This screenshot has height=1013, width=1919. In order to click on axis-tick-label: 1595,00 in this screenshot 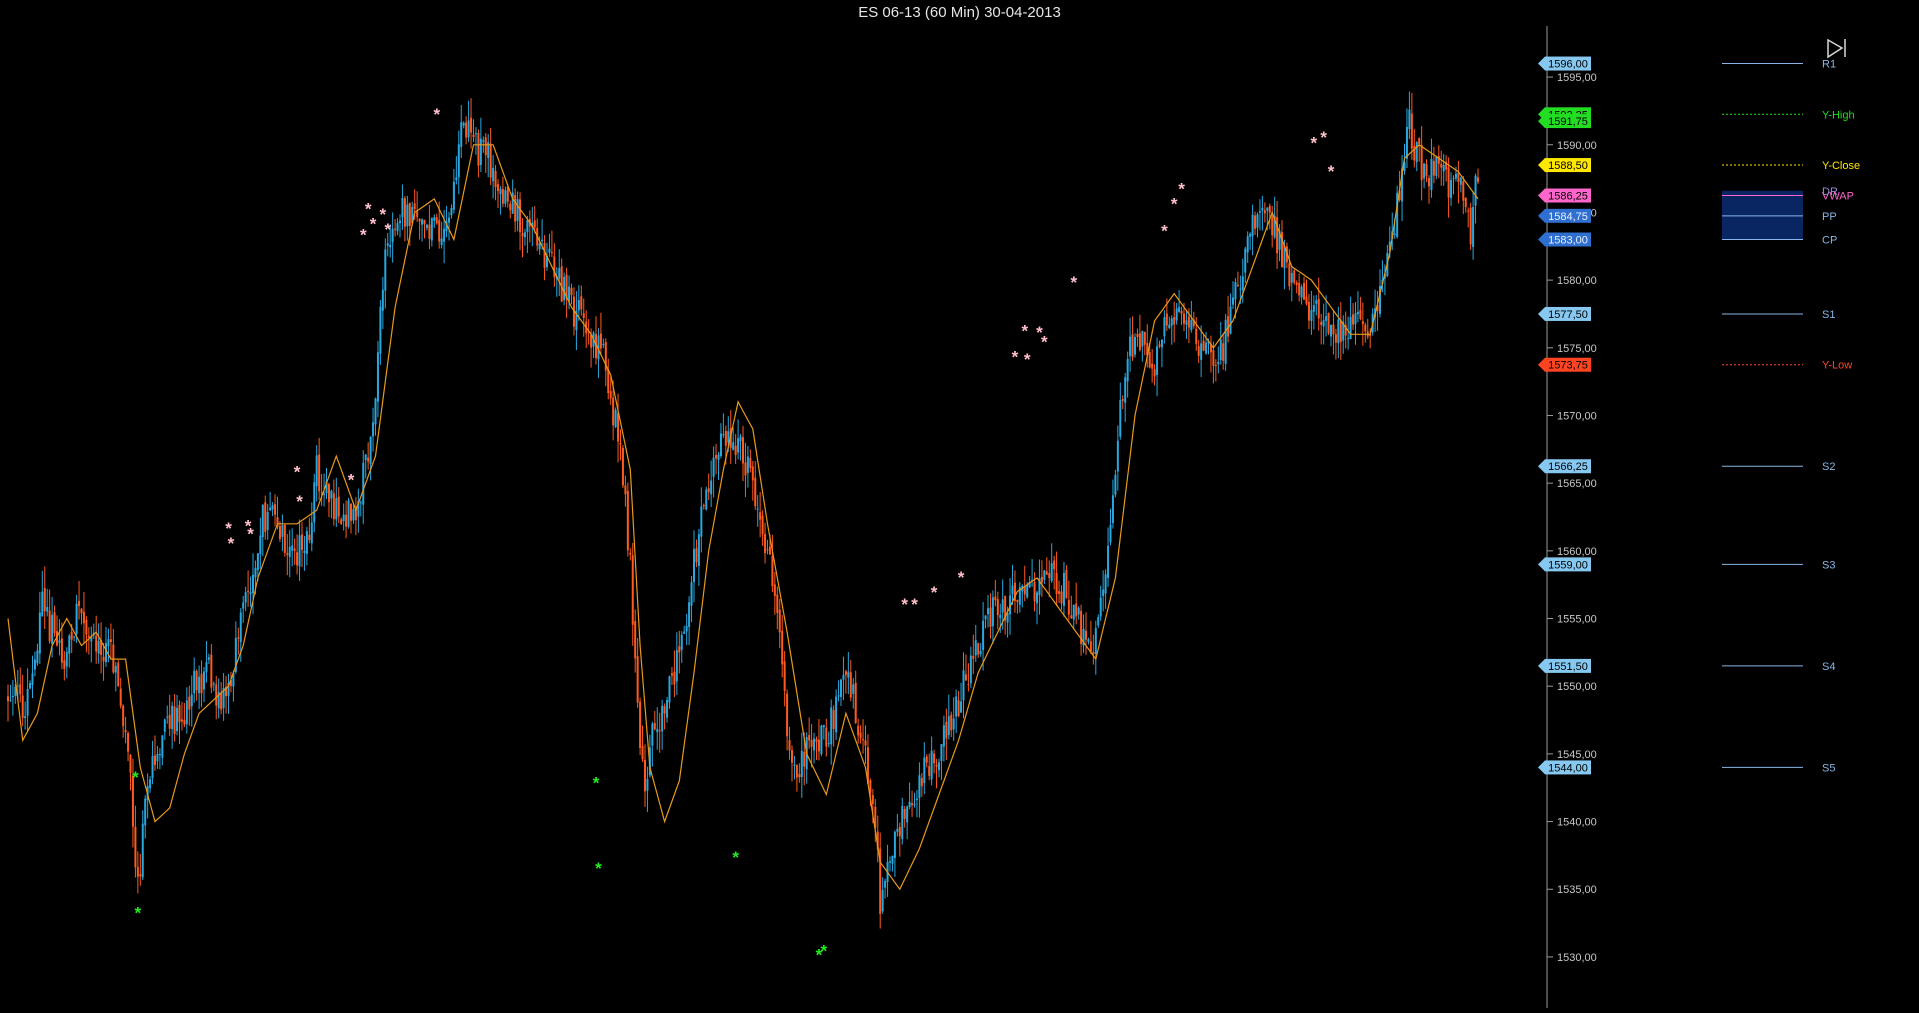, I will do `click(1577, 78)`.